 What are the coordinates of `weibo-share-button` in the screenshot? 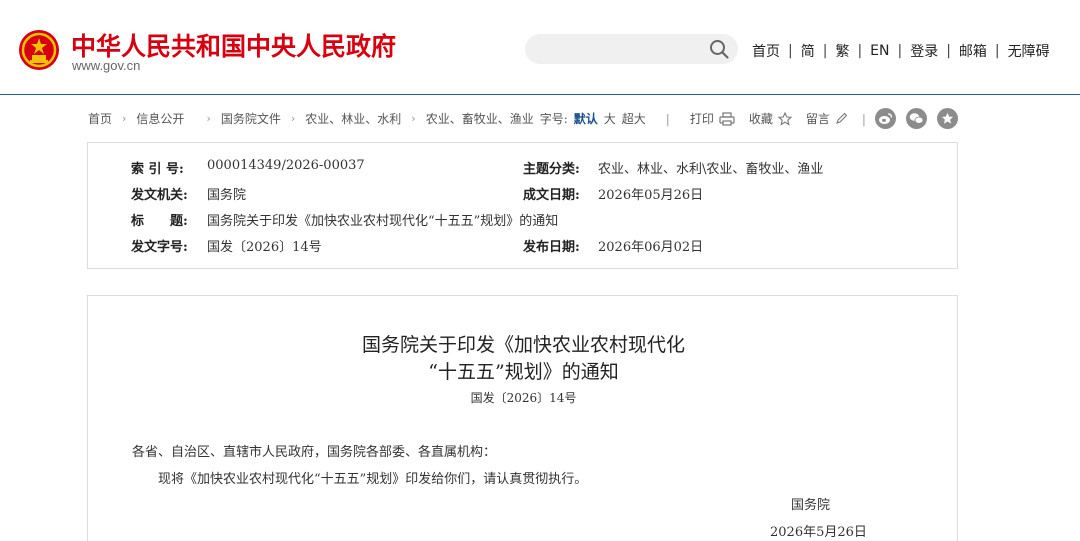 It's located at (885, 118).